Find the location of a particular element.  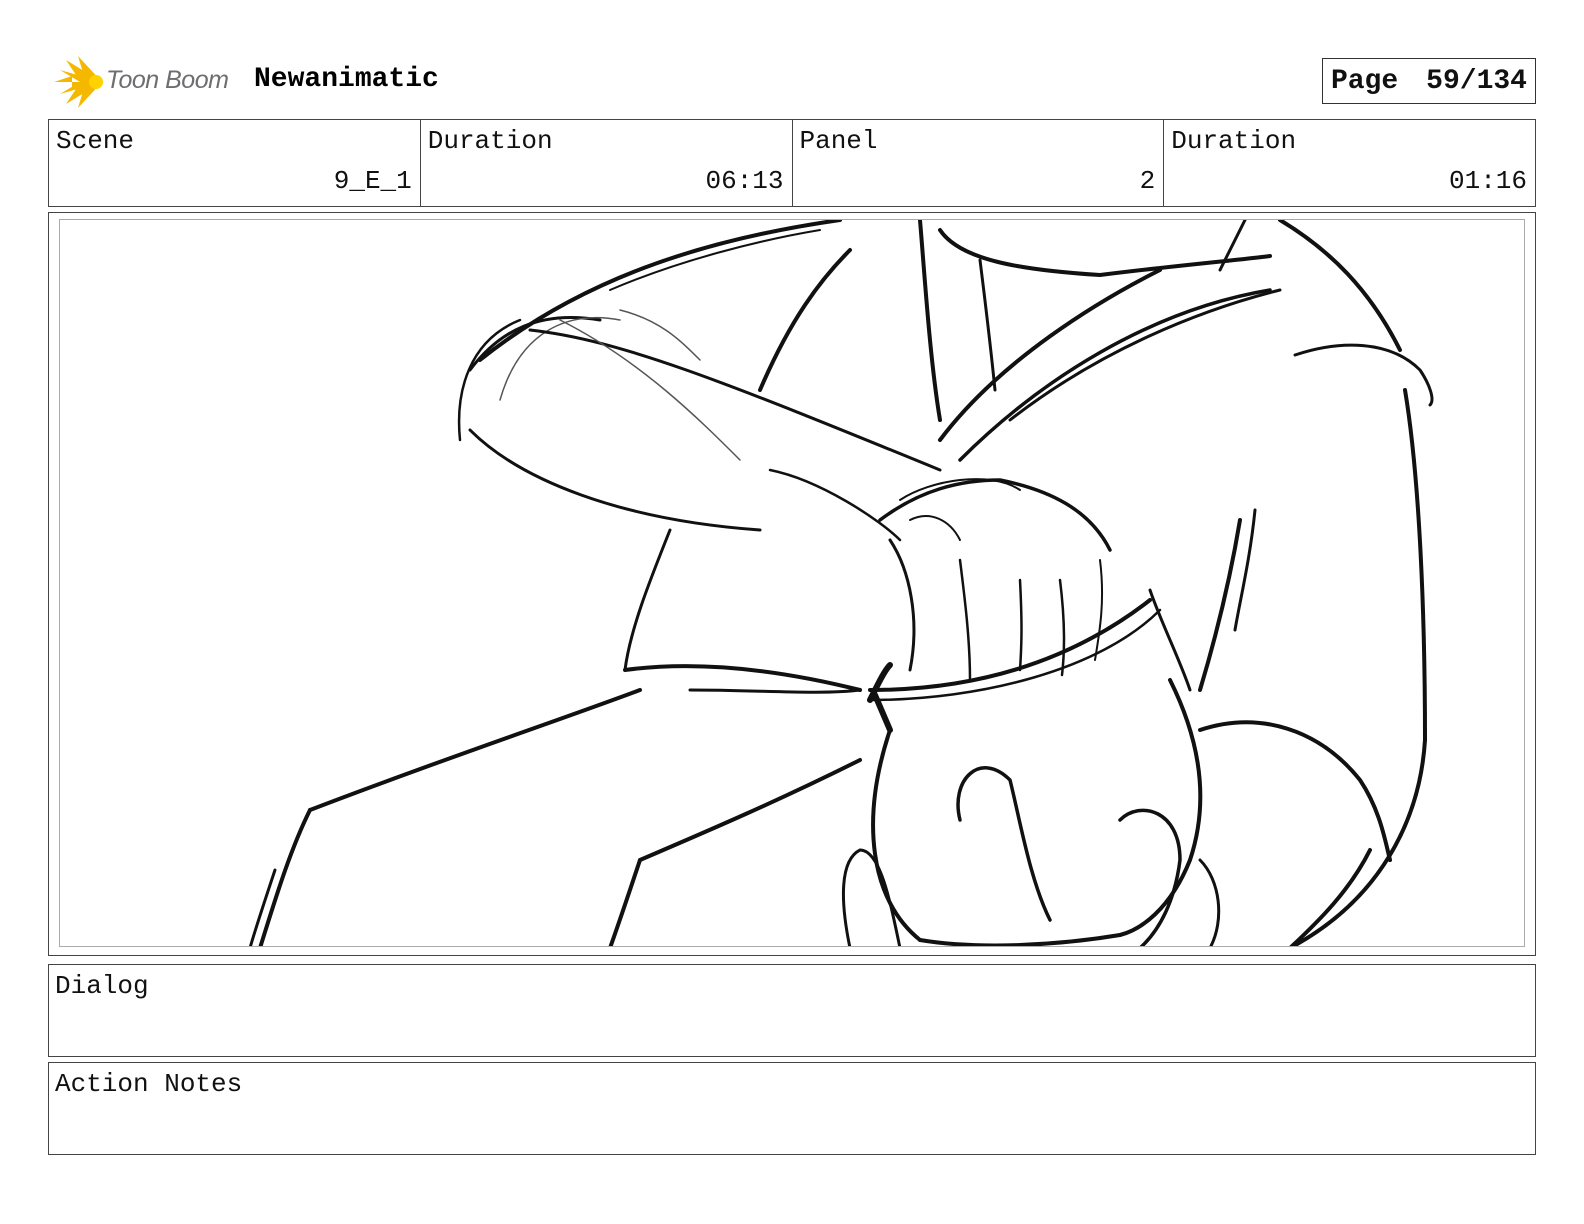

page-label: Page is located at coordinates (1364, 81).